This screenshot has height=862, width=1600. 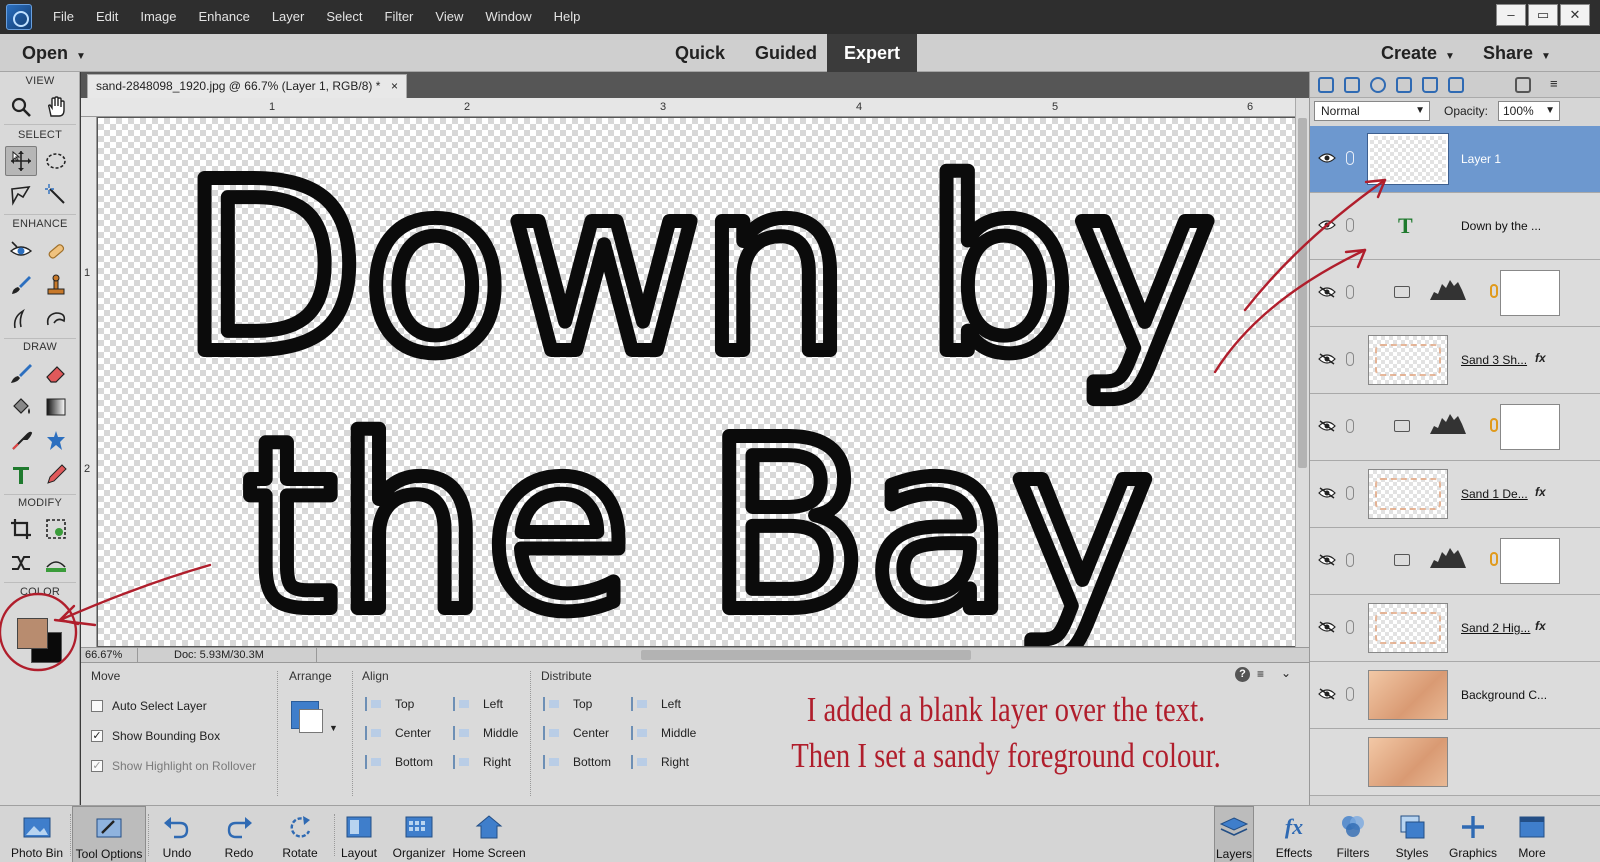 What do you see at coordinates (1532, 834) in the screenshot?
I see `more-button: More` at bounding box center [1532, 834].